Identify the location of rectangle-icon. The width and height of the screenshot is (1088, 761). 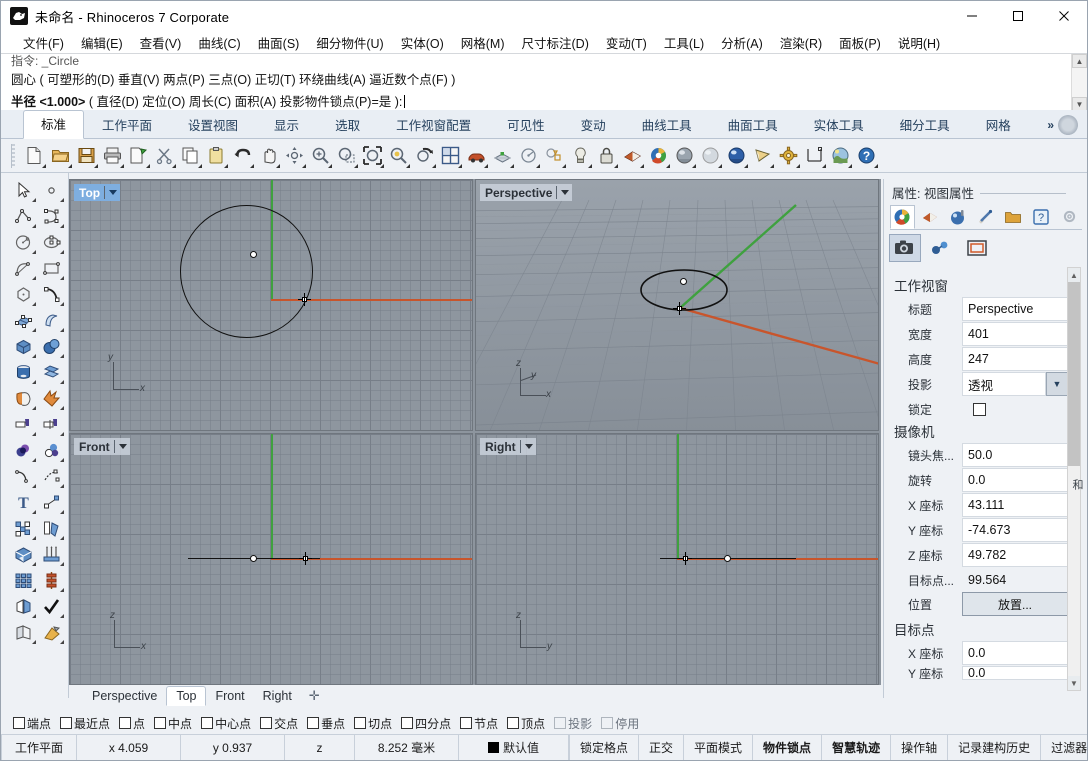
(51, 268).